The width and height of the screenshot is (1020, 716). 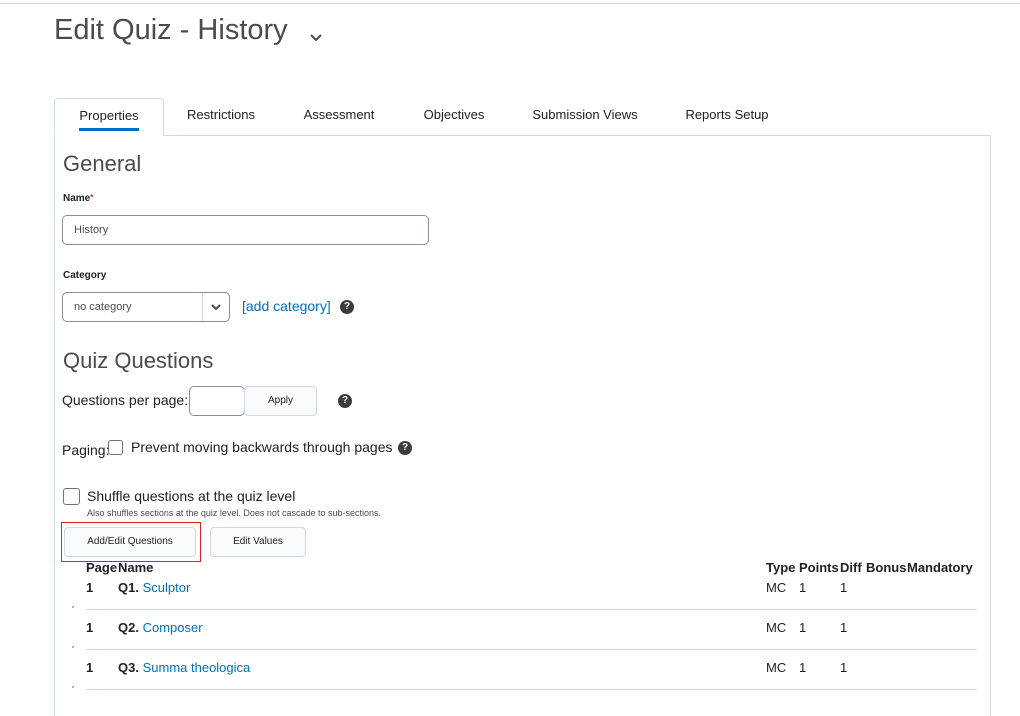 I want to click on general-heading: General, so click(x=102, y=163).